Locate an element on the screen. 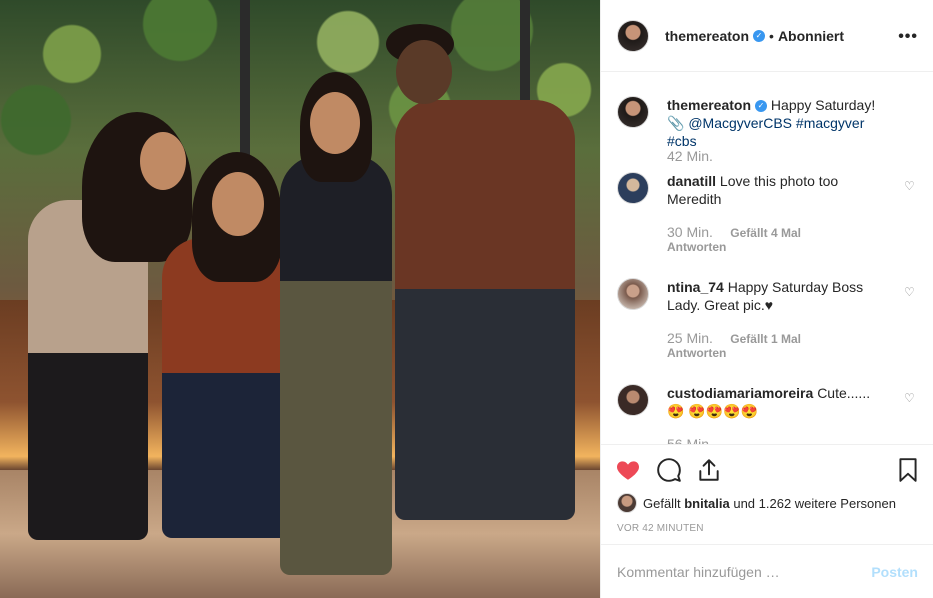  caption-time: 42 Min. is located at coordinates (690, 156).